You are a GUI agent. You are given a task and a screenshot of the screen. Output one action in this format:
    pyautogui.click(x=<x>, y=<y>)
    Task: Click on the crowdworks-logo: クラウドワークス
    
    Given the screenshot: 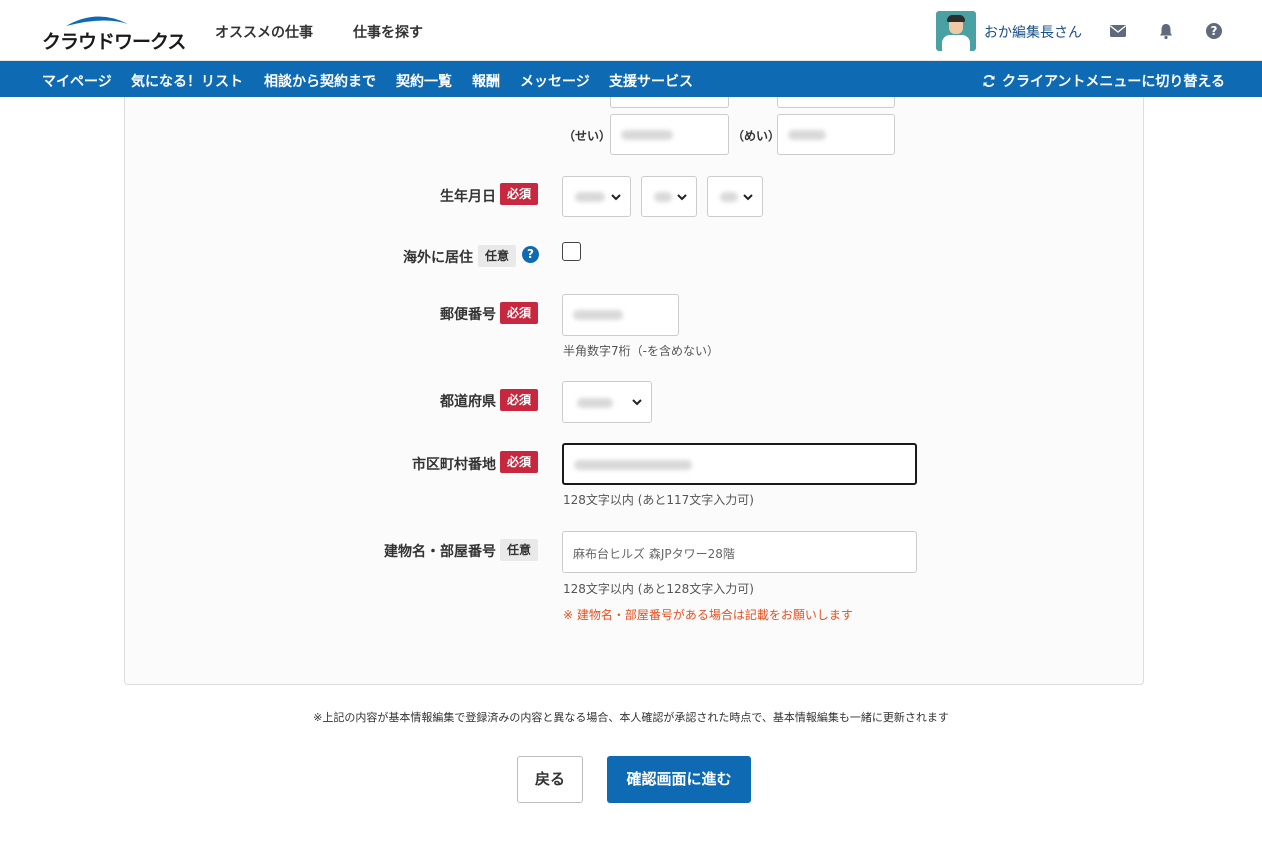 What is the action you would take?
    pyautogui.click(x=114, y=32)
    